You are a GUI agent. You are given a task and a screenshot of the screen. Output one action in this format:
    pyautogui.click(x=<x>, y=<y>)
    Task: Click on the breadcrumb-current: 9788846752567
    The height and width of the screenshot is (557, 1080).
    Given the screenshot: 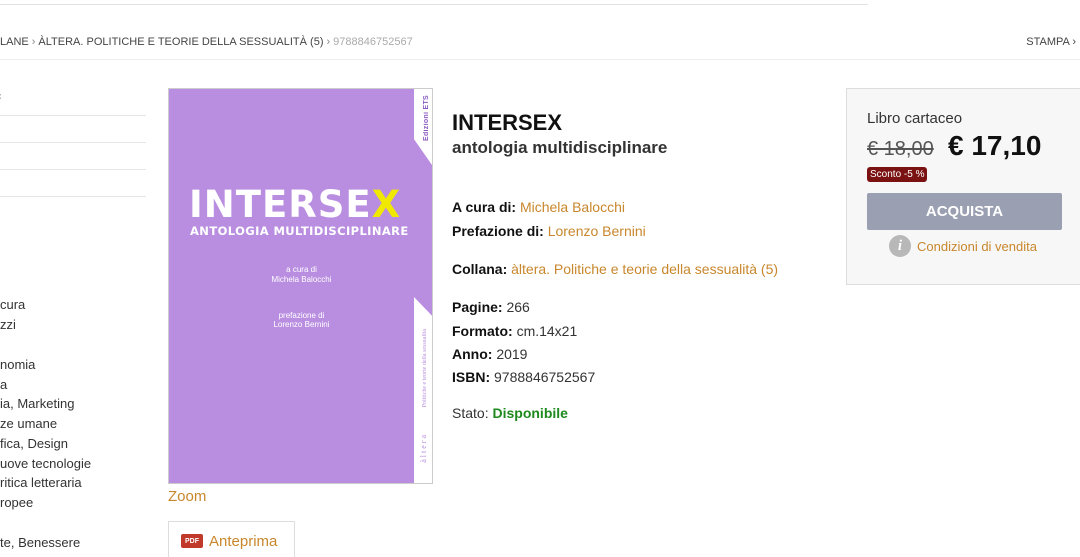 What is the action you would take?
    pyautogui.click(x=373, y=42)
    